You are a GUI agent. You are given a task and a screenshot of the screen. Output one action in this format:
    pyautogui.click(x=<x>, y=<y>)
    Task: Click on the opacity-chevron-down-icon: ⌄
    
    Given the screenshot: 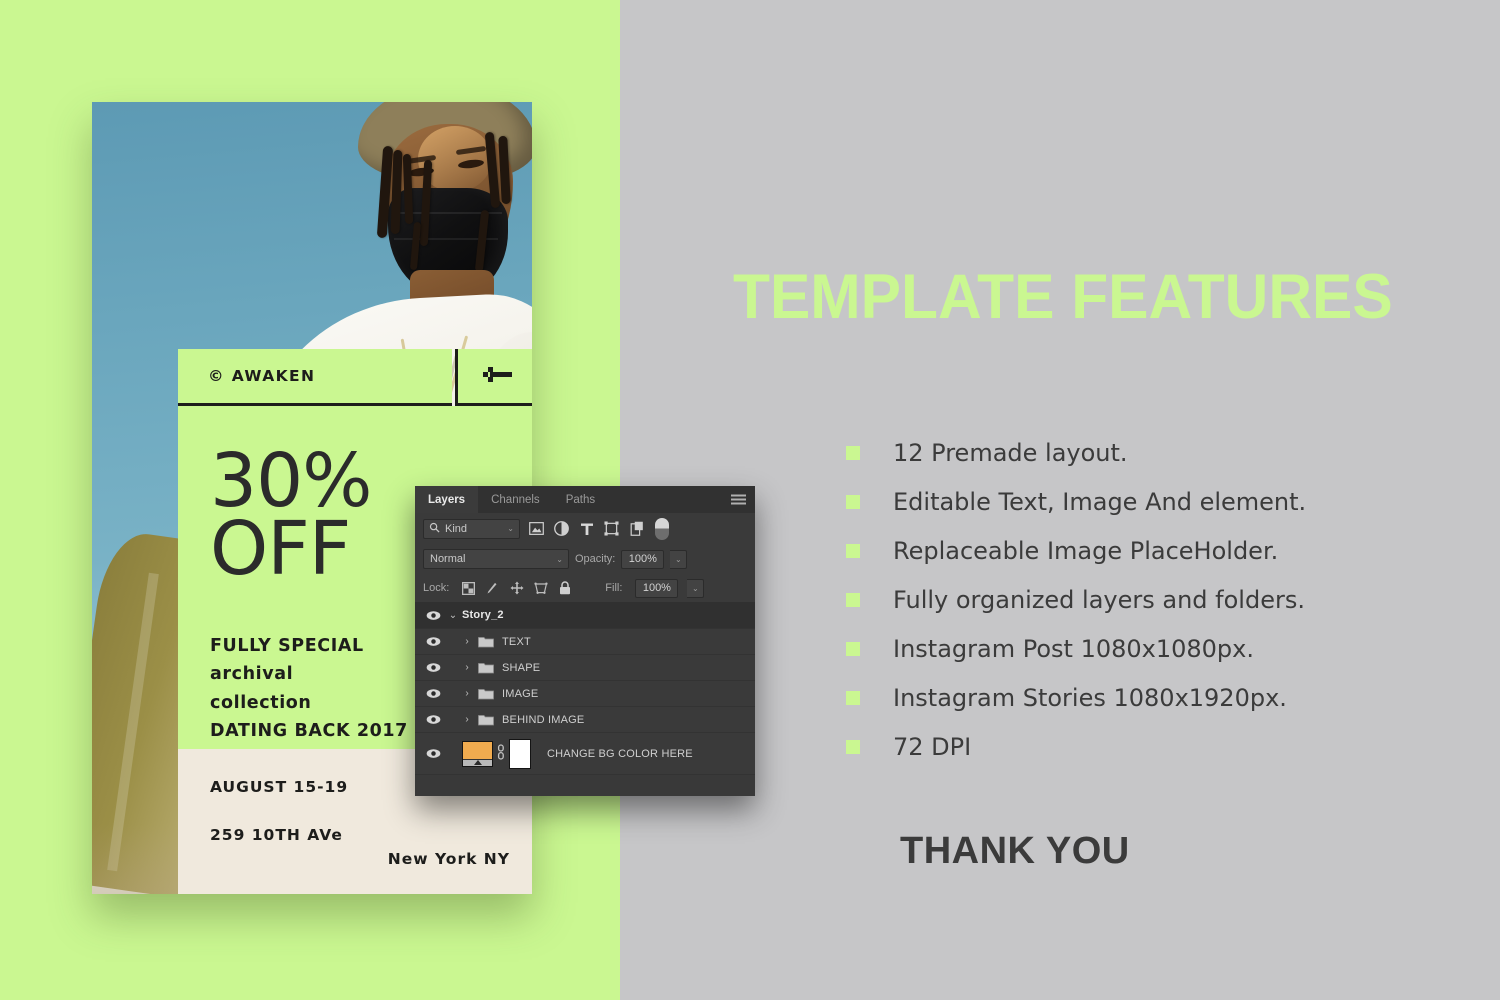 What is the action you would take?
    pyautogui.click(x=679, y=559)
    